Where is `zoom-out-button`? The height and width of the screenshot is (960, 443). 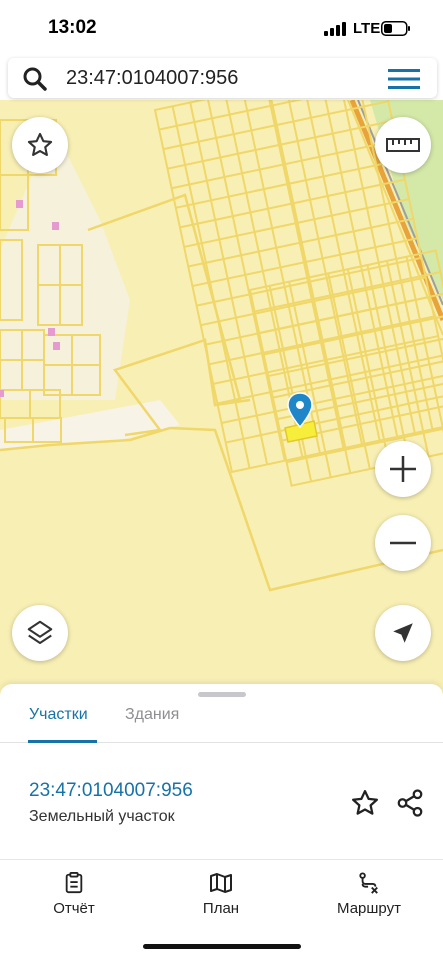
zoom-out-button is located at coordinates (403, 543).